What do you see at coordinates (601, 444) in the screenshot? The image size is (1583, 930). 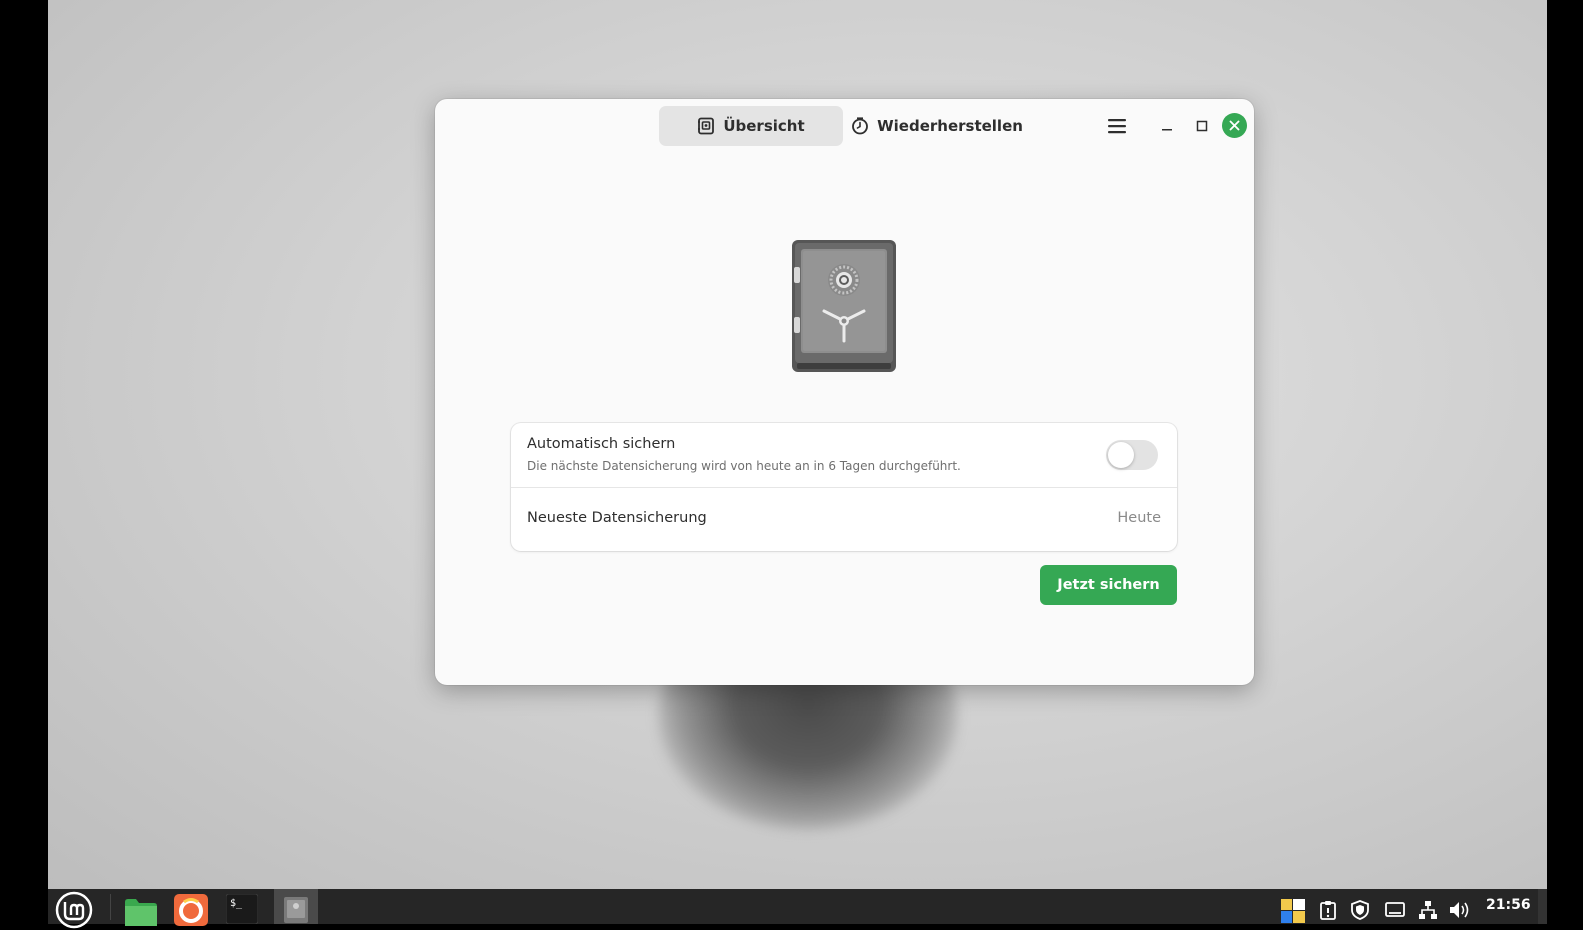 I see `auto-backup-title: Automatisch sichern` at bounding box center [601, 444].